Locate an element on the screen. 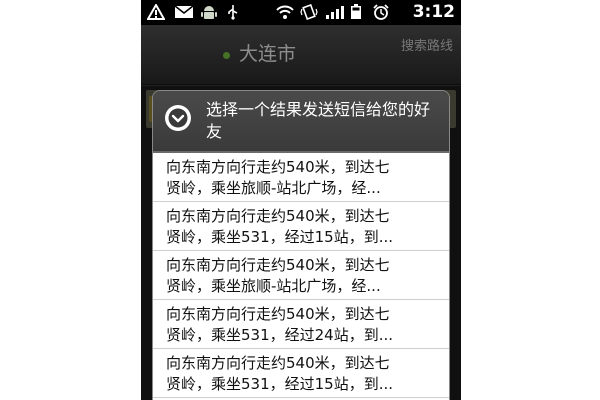 This screenshot has width=600, height=400. status-bar: 3:12 is located at coordinates (301, 12).